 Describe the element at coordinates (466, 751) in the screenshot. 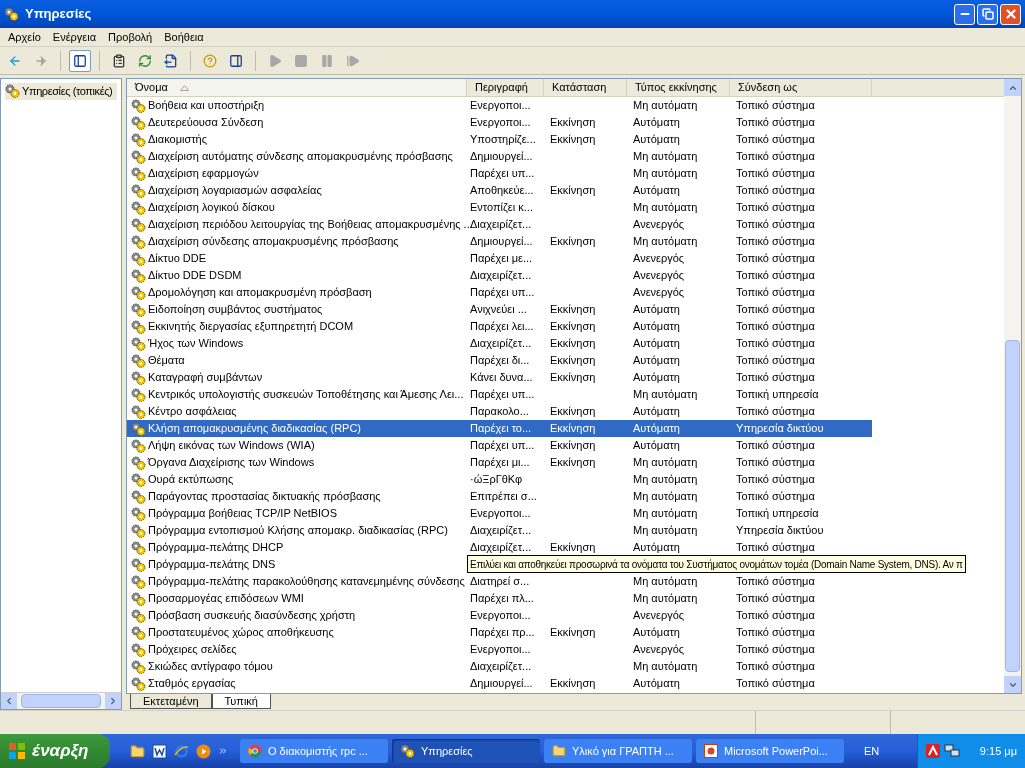

I see `taskbar-button: Υπηρεσίες` at that location.